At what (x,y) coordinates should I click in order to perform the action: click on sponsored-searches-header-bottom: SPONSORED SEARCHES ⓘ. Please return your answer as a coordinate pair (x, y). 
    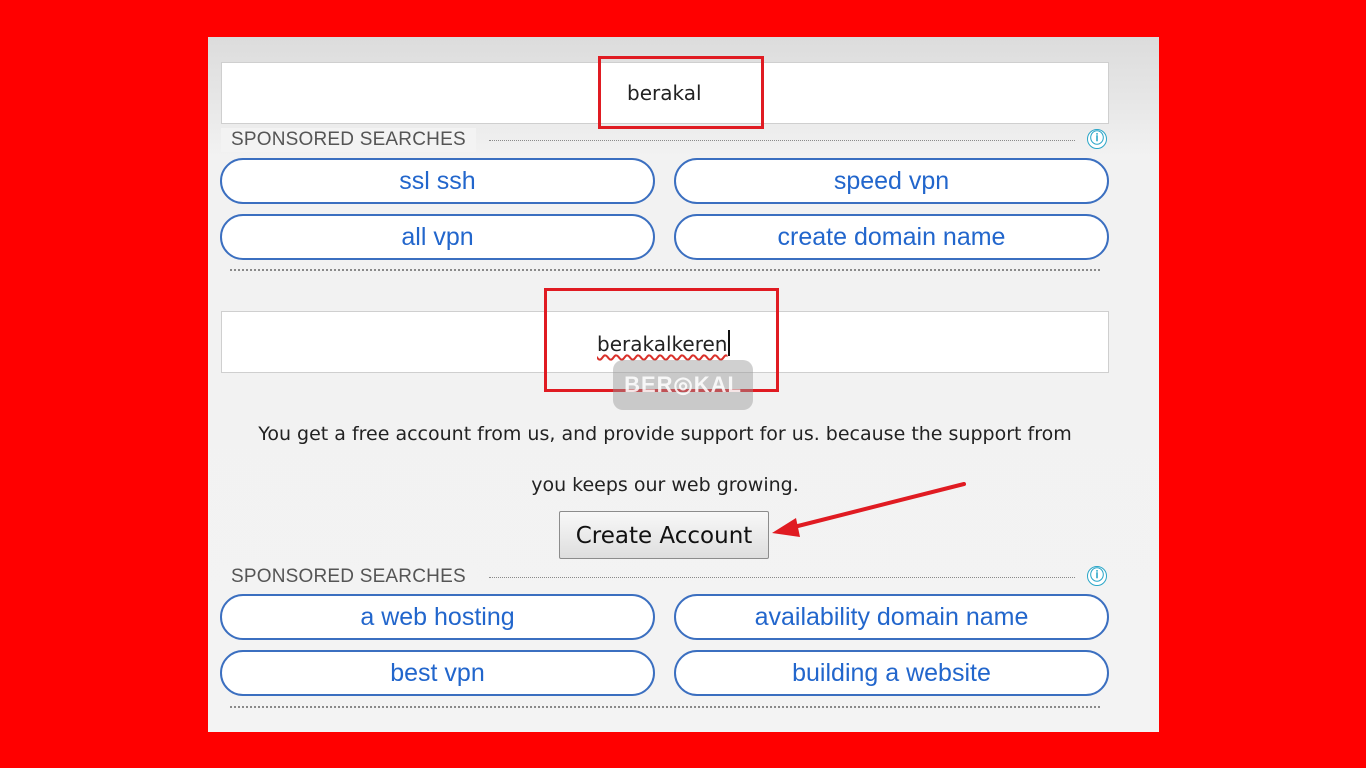
    Looking at the image, I should click on (665, 577).